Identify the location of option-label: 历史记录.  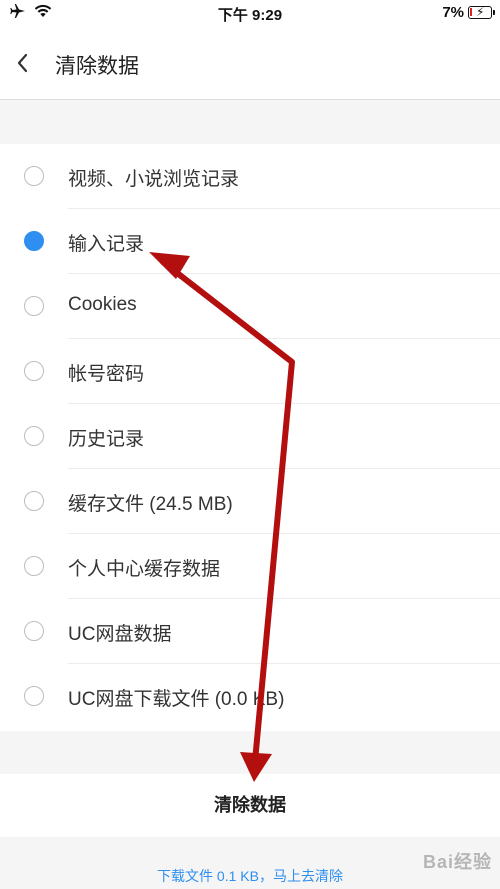
(106, 439).